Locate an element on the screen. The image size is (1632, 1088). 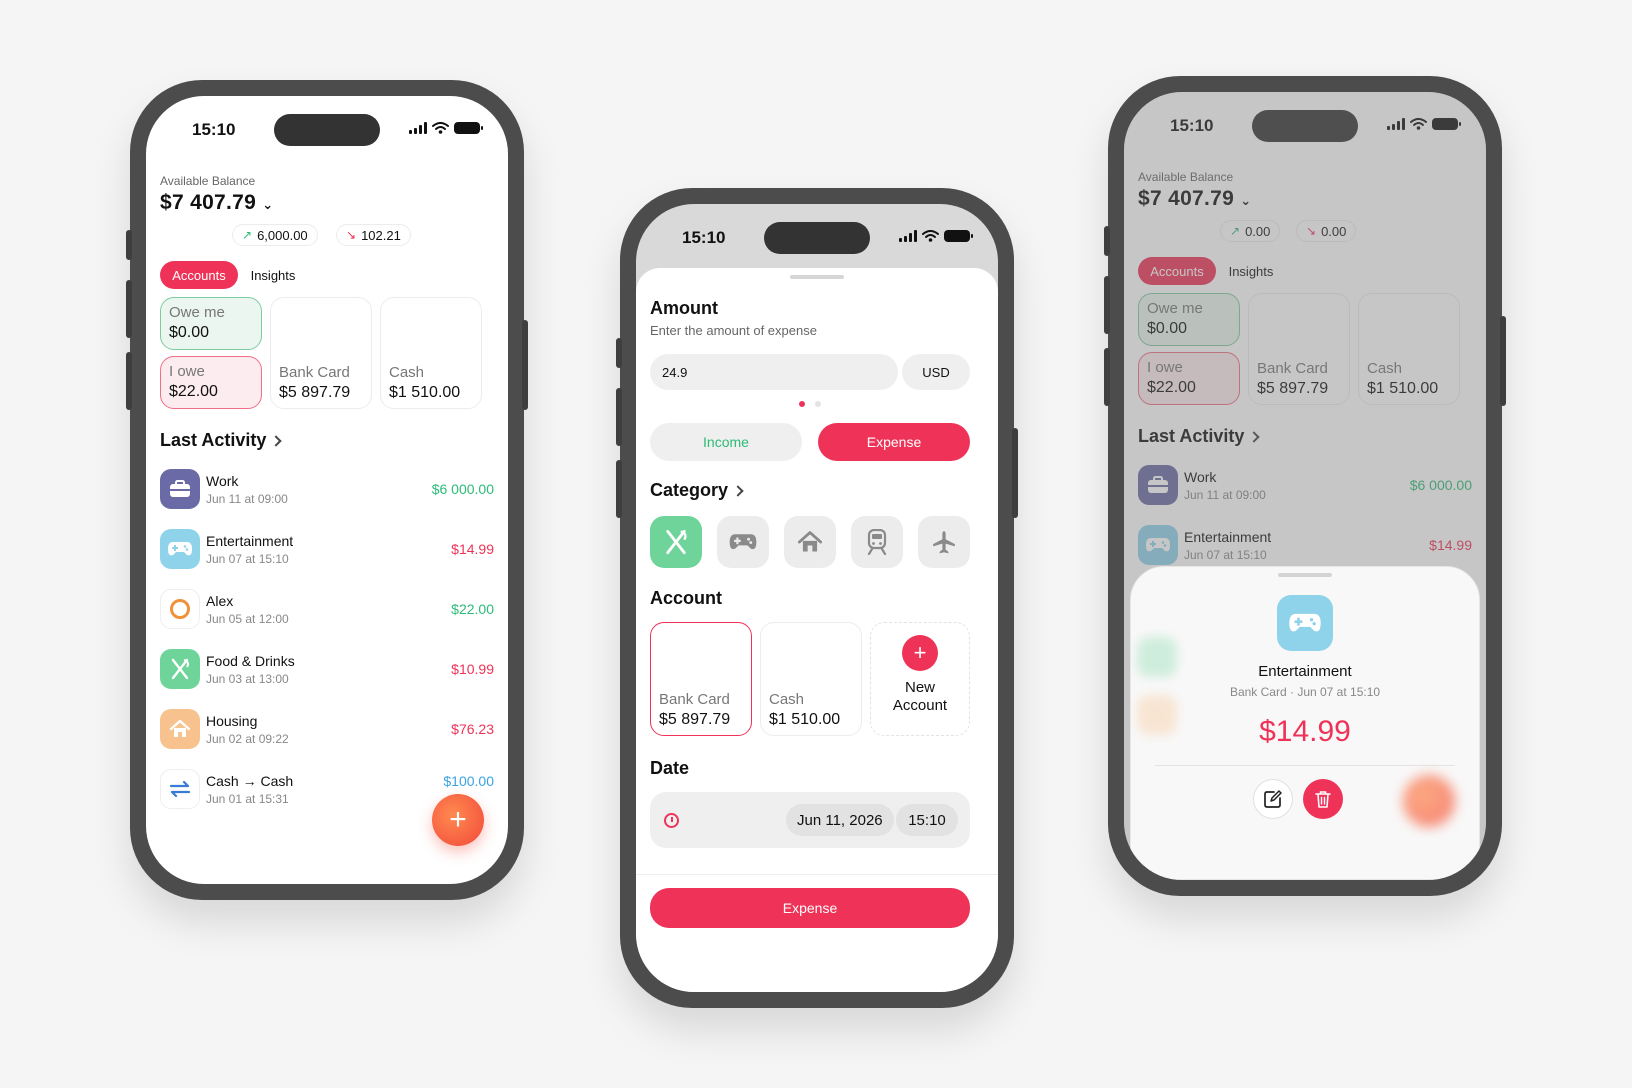
train-icon is located at coordinates (877, 542).